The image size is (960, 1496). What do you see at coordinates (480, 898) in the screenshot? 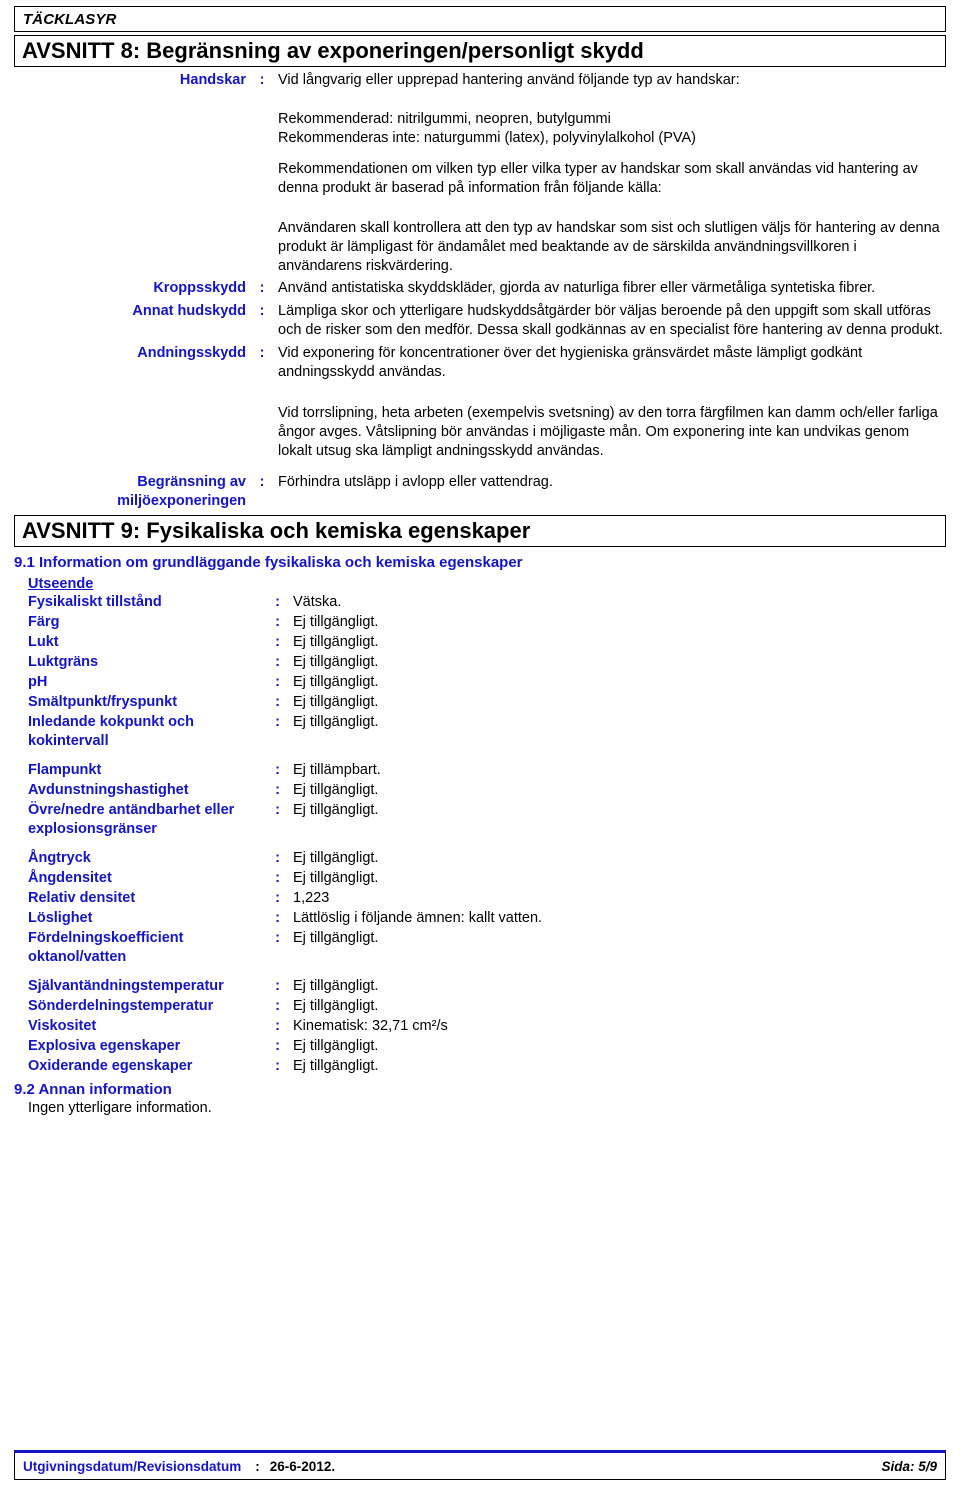
I see `property-row: Relativ densitet : 1,223` at bounding box center [480, 898].